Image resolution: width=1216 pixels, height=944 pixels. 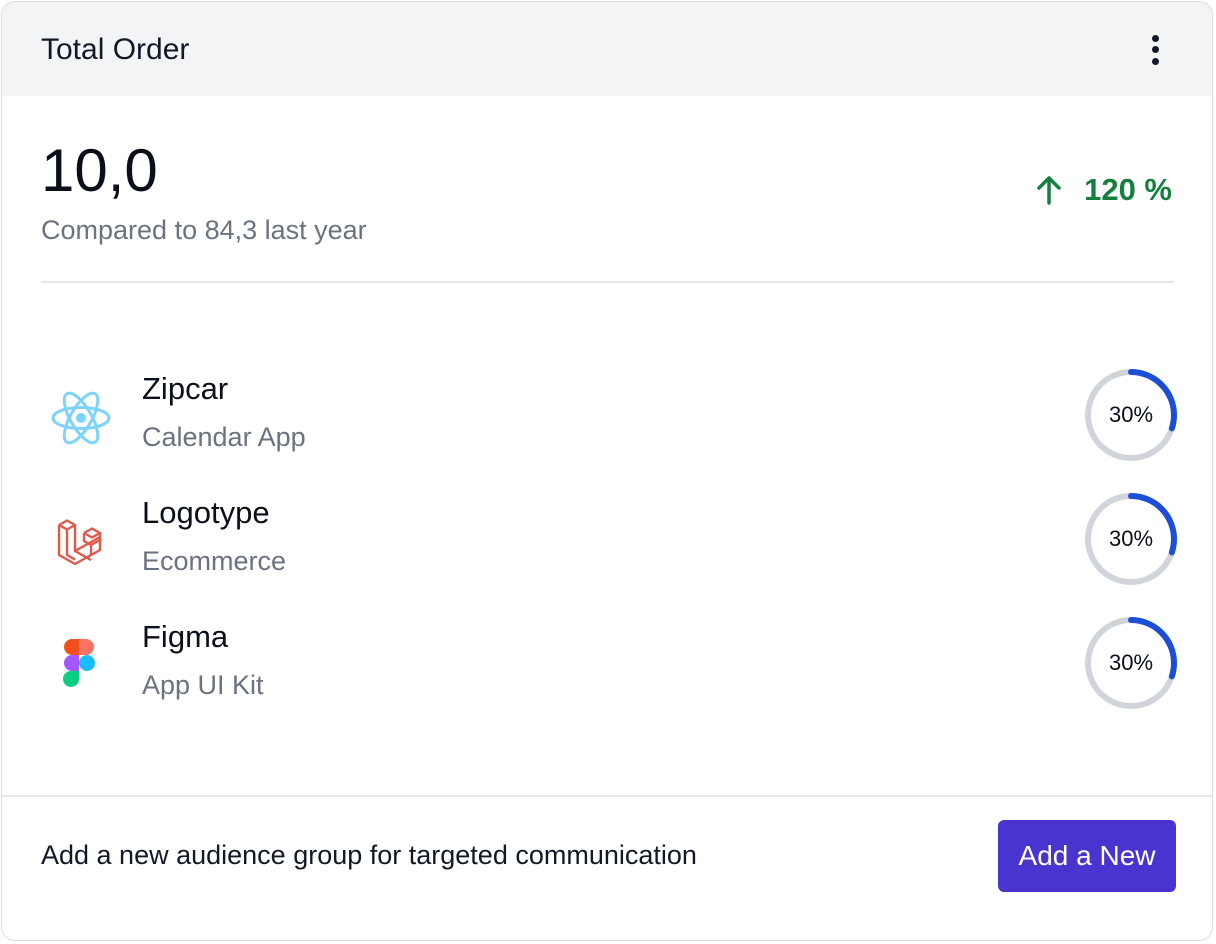 I want to click on item-subtitle: Calendar App, so click(x=224, y=437).